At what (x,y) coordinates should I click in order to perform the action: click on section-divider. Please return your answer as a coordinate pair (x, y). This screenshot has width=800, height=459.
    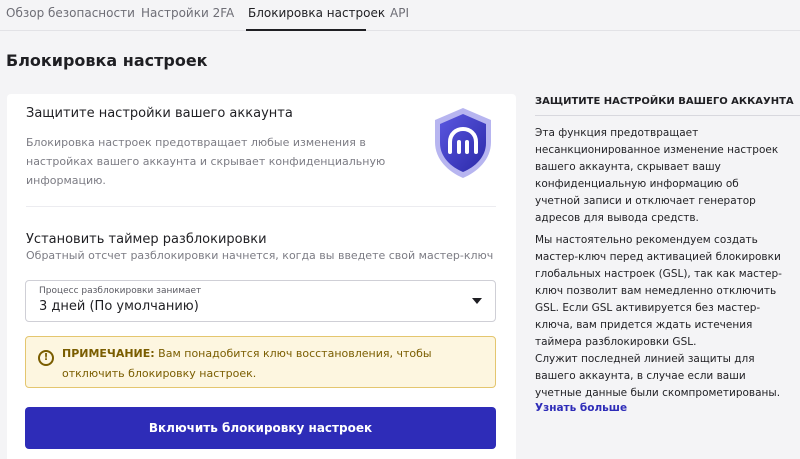
    Looking at the image, I should click on (261, 206).